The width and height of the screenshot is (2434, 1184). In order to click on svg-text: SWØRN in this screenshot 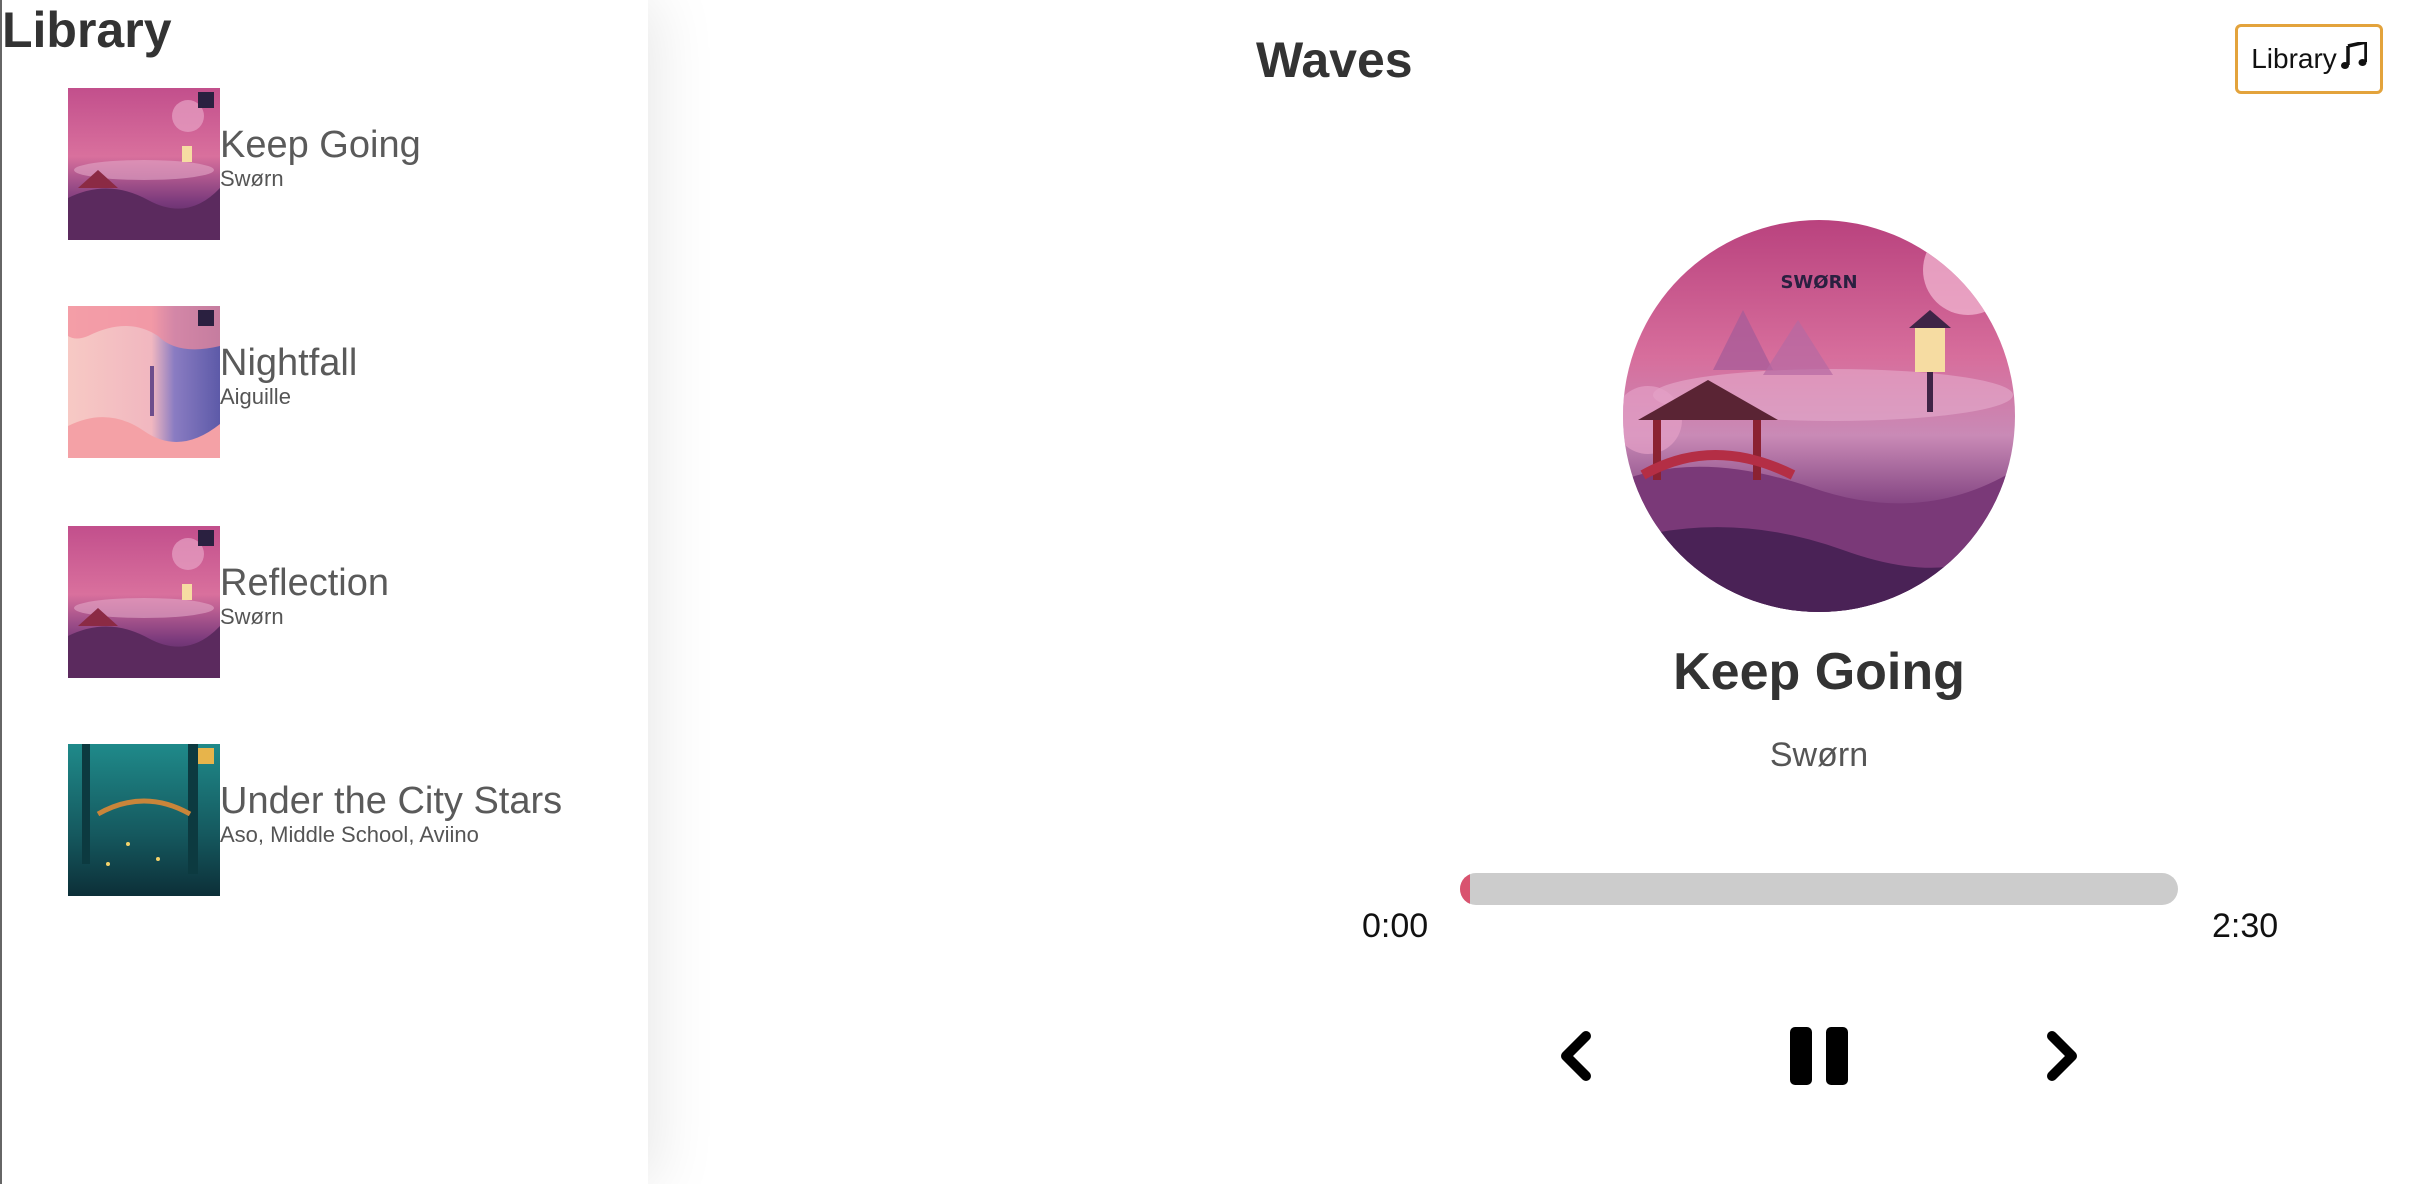, I will do `click(1818, 282)`.